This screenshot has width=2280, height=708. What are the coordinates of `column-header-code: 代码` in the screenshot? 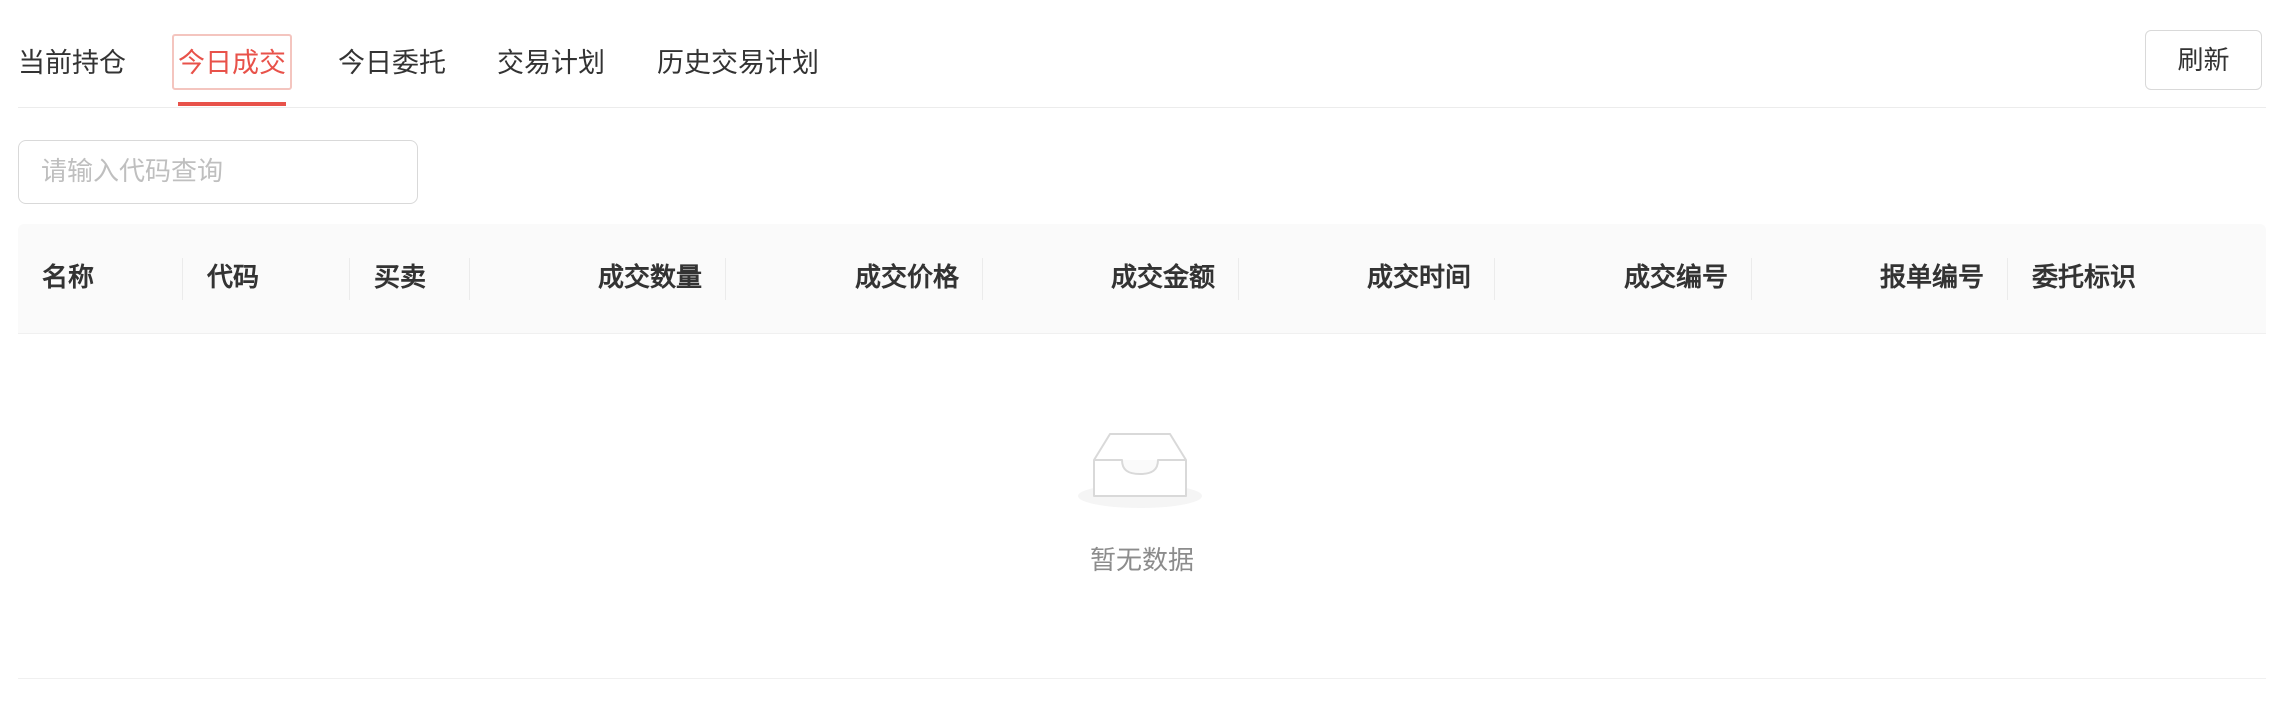 It's located at (266, 278).